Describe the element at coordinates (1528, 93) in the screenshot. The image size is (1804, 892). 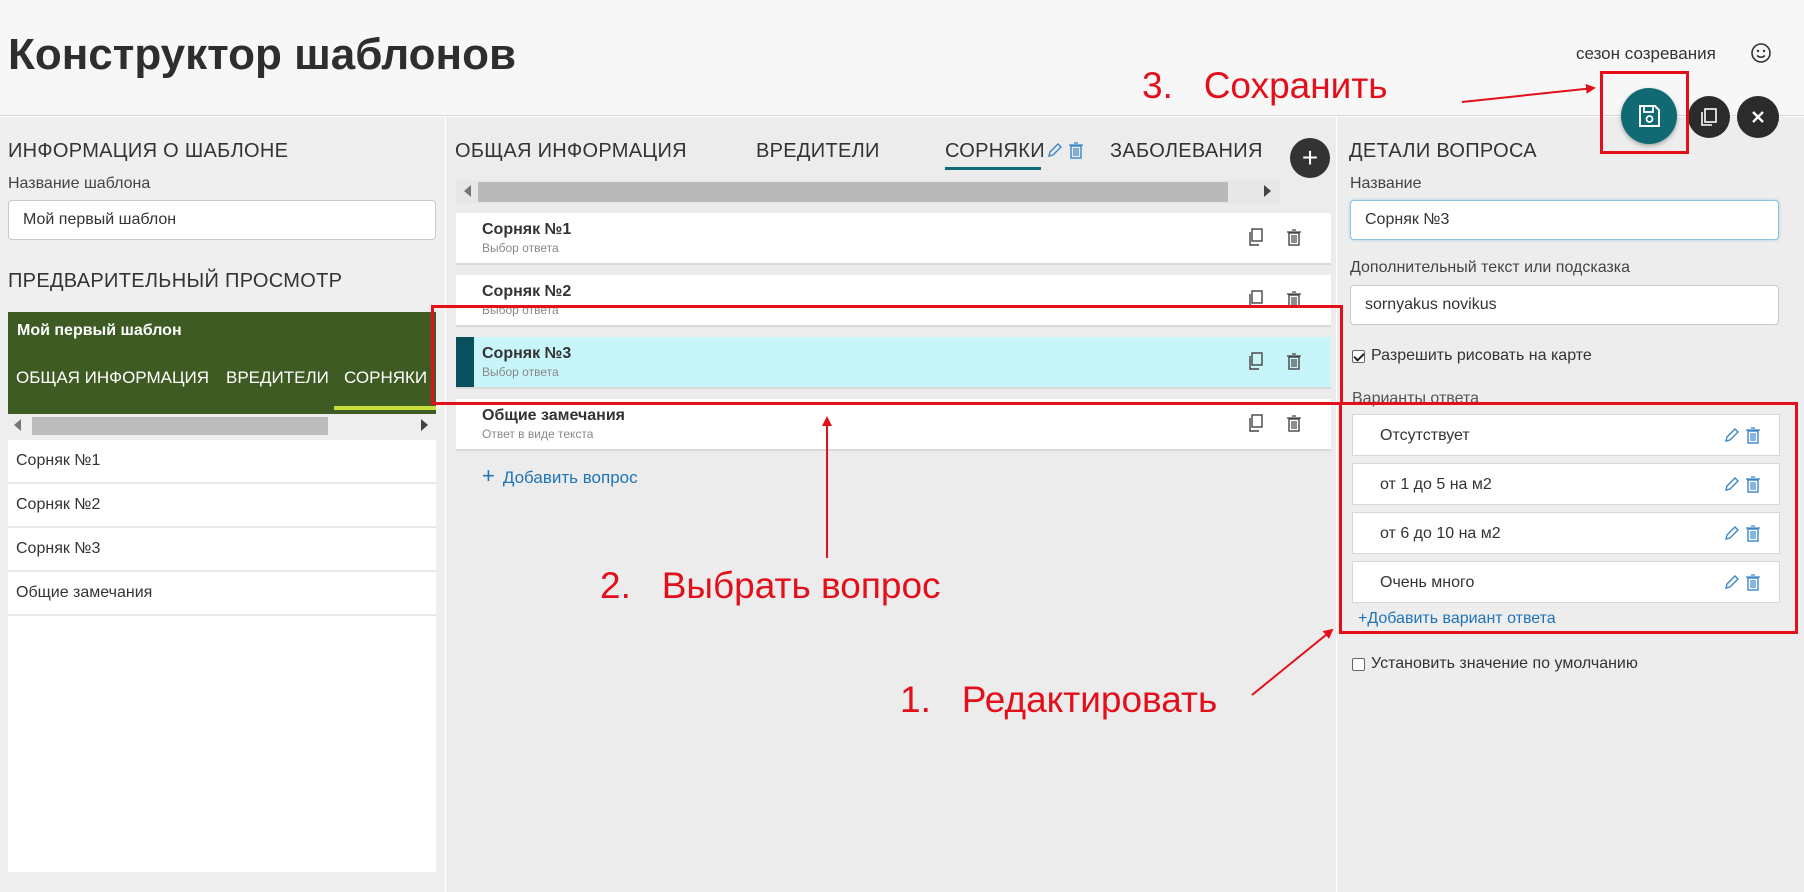
I see `annotation-arrow-save` at that location.